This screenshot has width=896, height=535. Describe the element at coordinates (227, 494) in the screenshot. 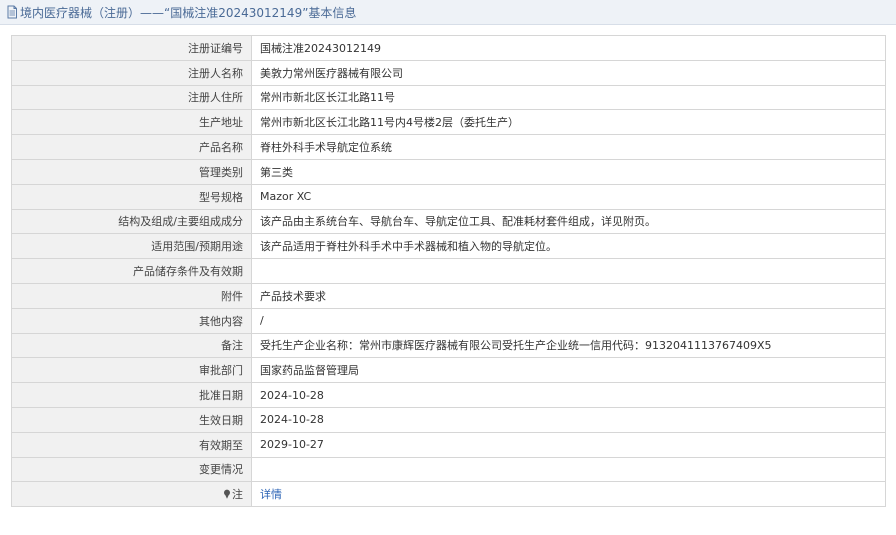

I see `pin-icon` at that location.